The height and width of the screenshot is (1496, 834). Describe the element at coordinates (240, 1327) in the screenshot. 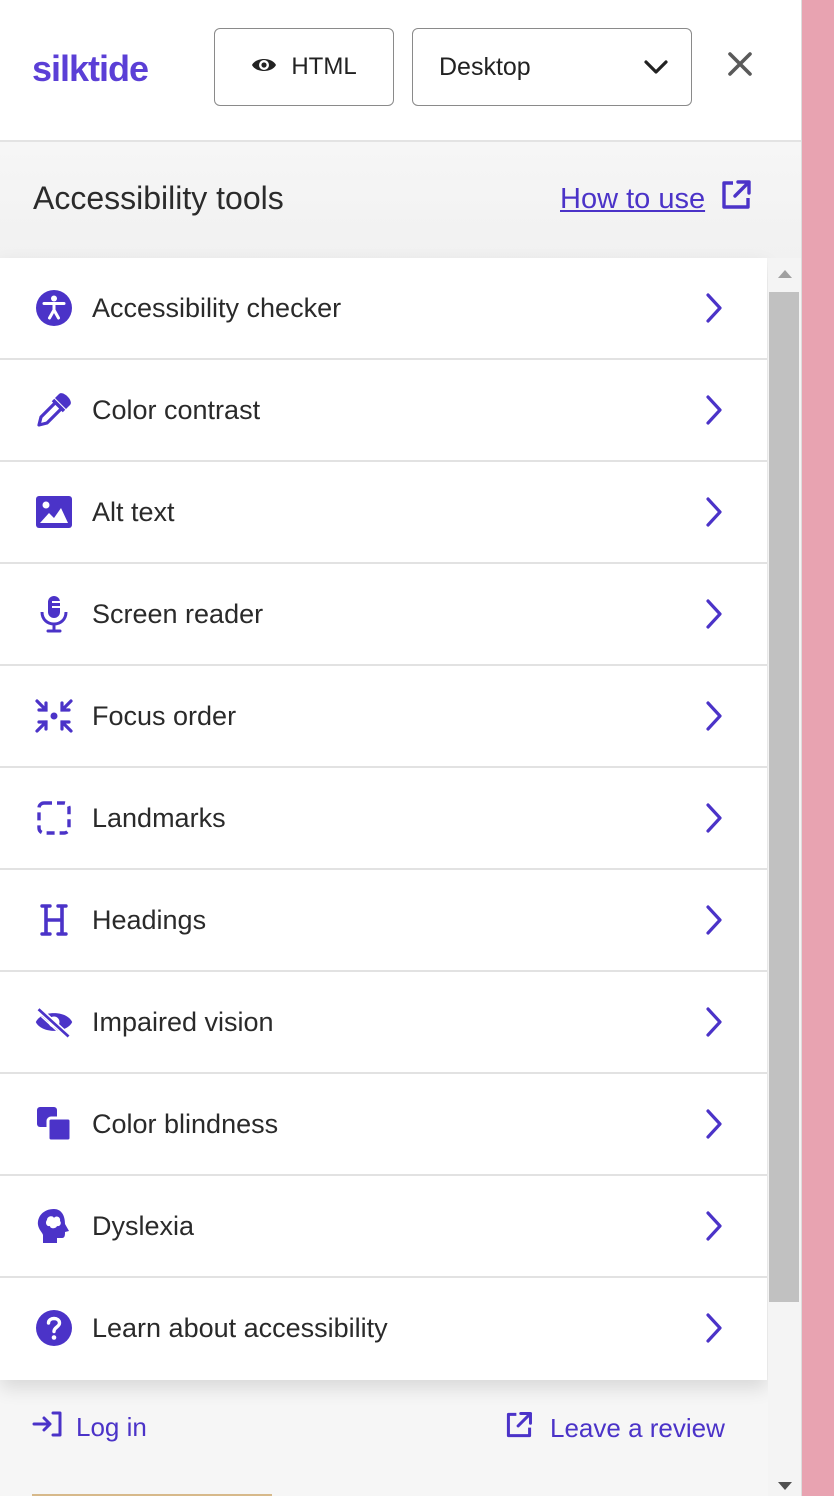

I see `tool-item-label: Learn about accessibility` at that location.